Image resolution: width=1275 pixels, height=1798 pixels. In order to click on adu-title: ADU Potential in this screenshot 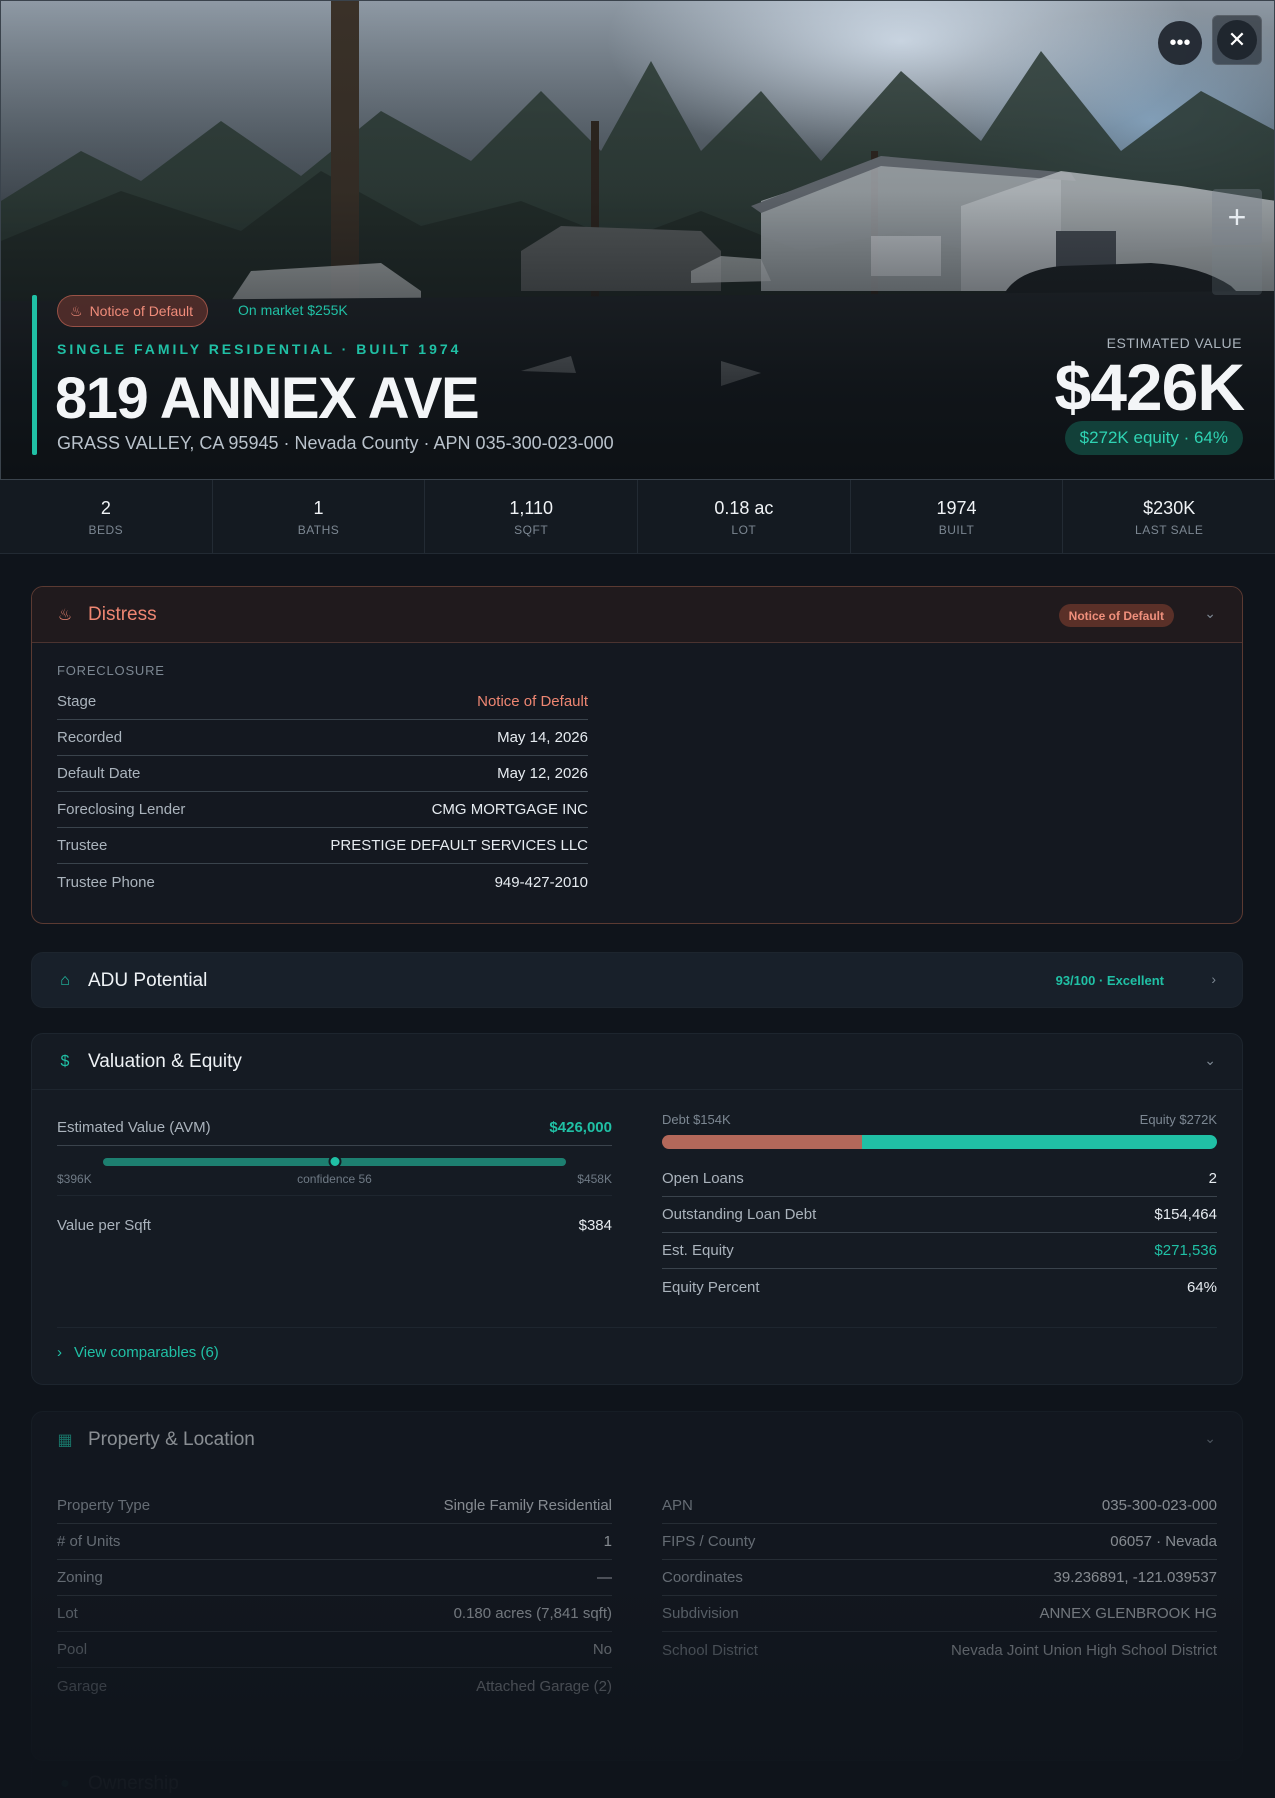, I will do `click(148, 980)`.